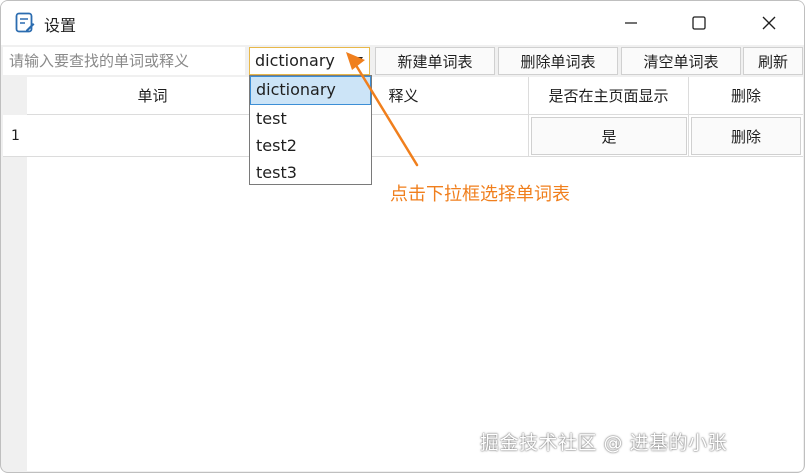 Image resolution: width=805 pixels, height=473 pixels. I want to click on minimize-icon, so click(631, 23).